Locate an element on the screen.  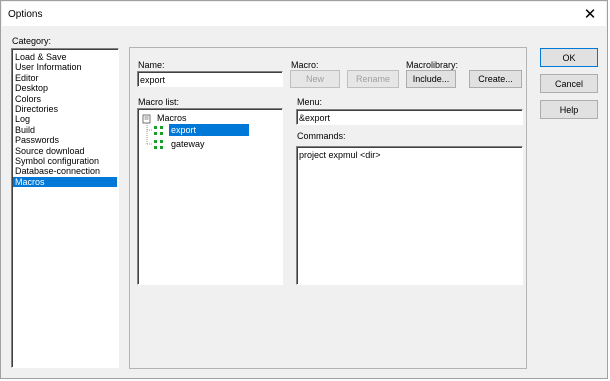
category-item-source-download: Source download is located at coordinates (65, 151).